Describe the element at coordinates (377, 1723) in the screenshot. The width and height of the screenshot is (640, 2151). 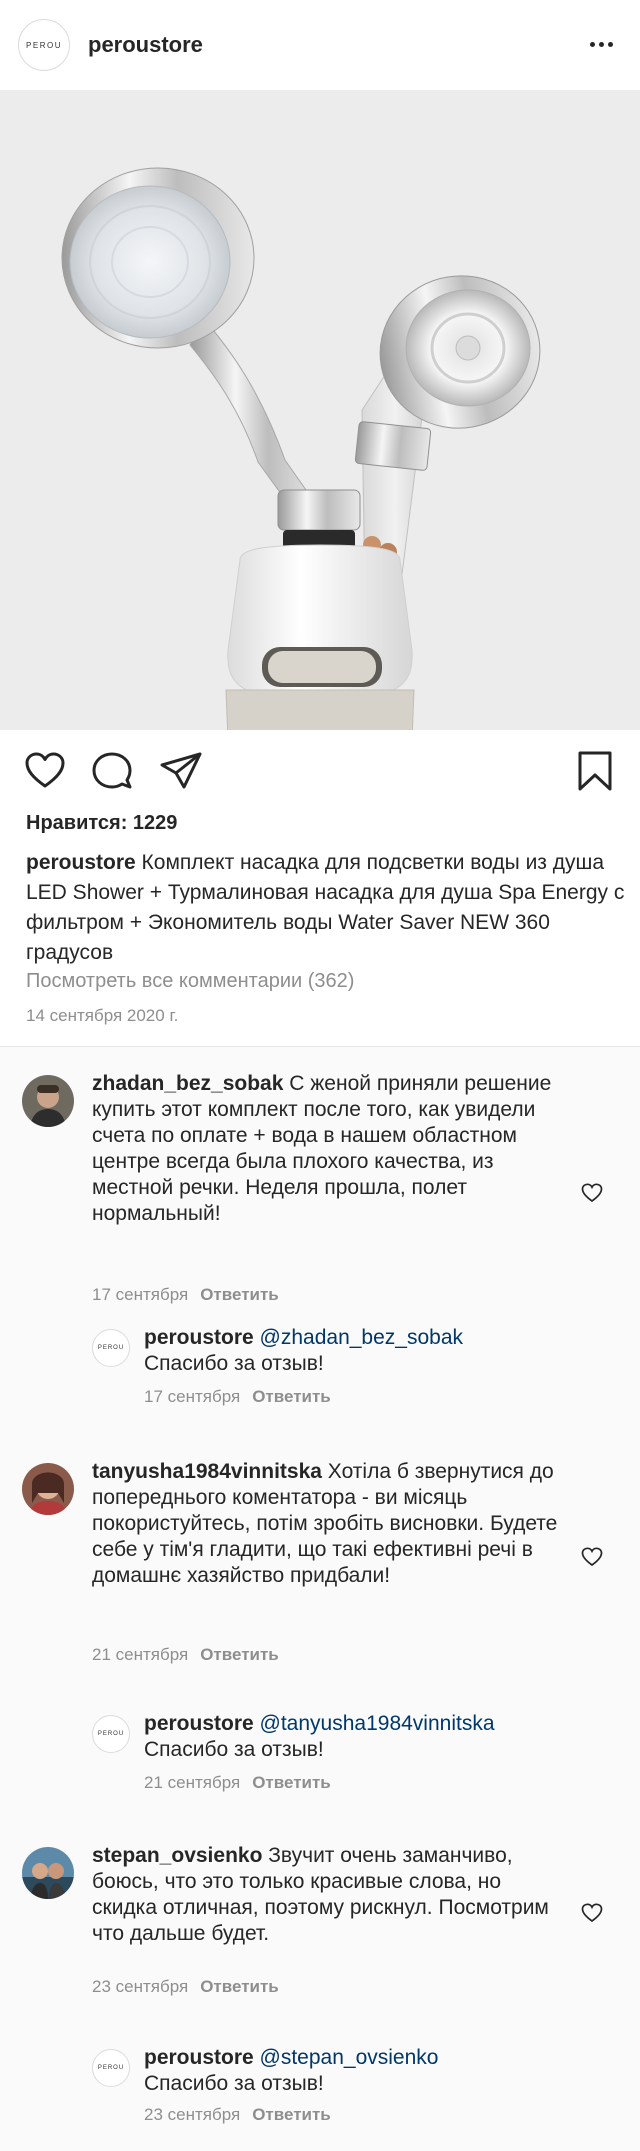
I see `reply-mention: @tanyusha1984vinnitska` at that location.